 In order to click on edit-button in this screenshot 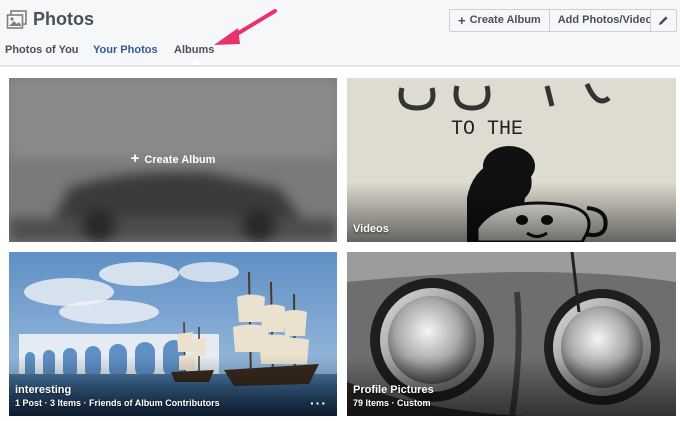, I will do `click(663, 20)`.